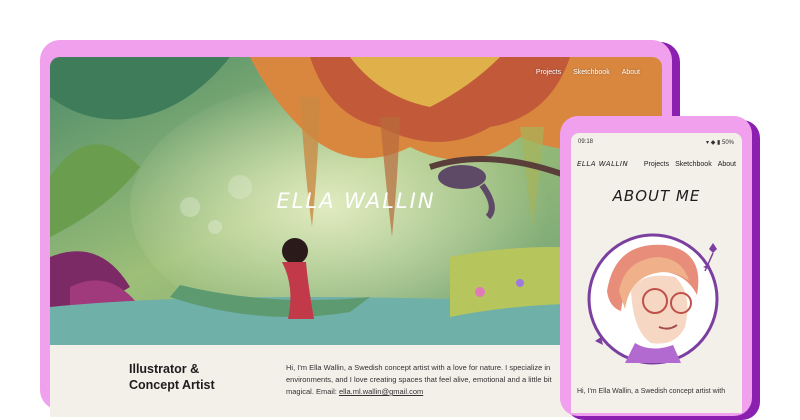  I want to click on role-heading: Illustrator & Concept Artist, so click(189, 377).